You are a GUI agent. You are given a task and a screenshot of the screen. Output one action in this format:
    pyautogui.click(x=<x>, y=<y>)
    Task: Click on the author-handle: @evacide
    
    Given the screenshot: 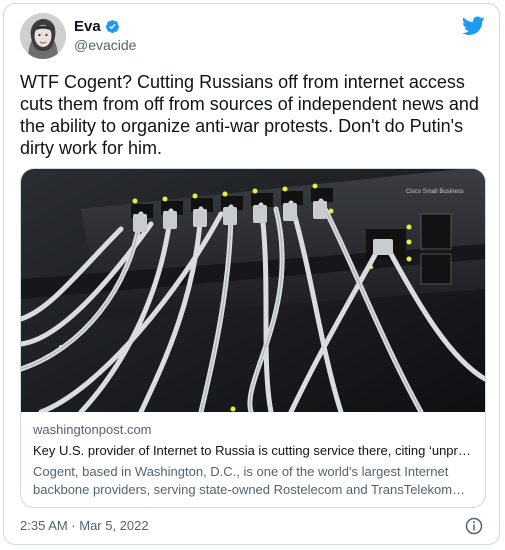 What is the action you would take?
    pyautogui.click(x=105, y=45)
    